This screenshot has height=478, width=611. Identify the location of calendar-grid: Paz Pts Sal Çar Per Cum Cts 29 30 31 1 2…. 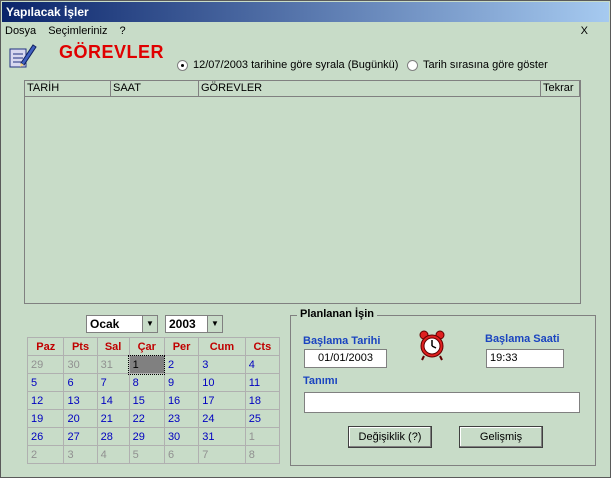
(153, 400).